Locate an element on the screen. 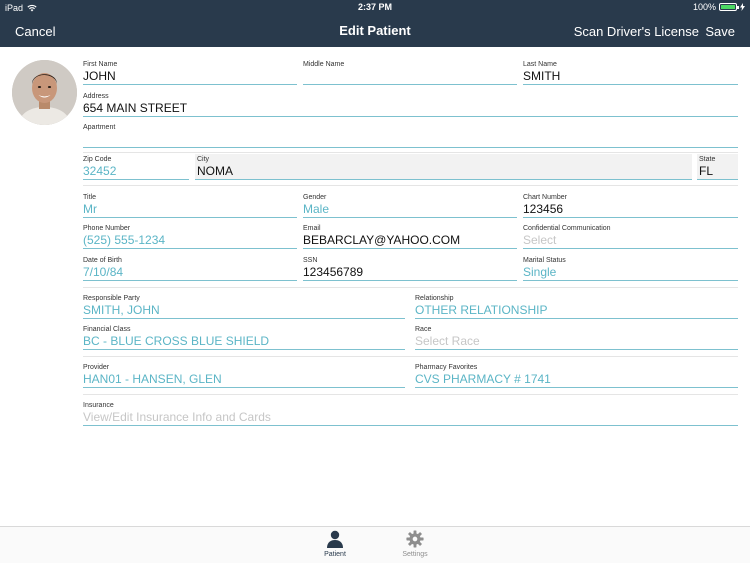  provider-label: Provider is located at coordinates (96, 367).